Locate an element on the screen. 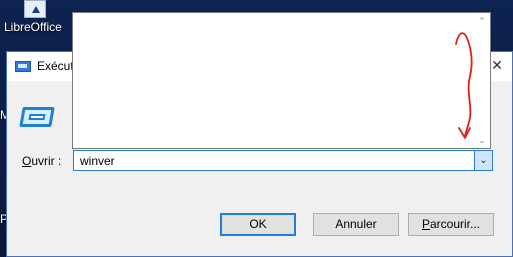 The image size is (513, 257). annotation-arrowhead is located at coordinates (464, 133).